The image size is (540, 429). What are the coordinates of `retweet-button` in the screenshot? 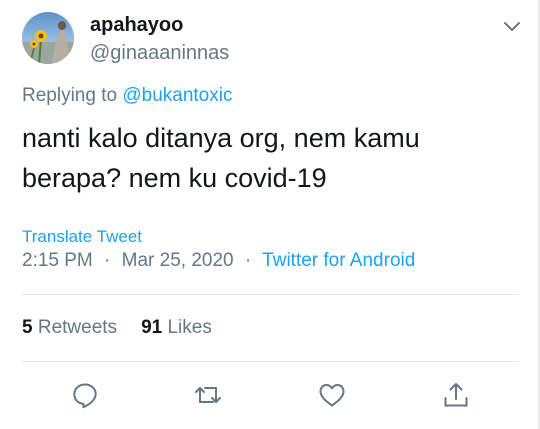 It's located at (208, 395).